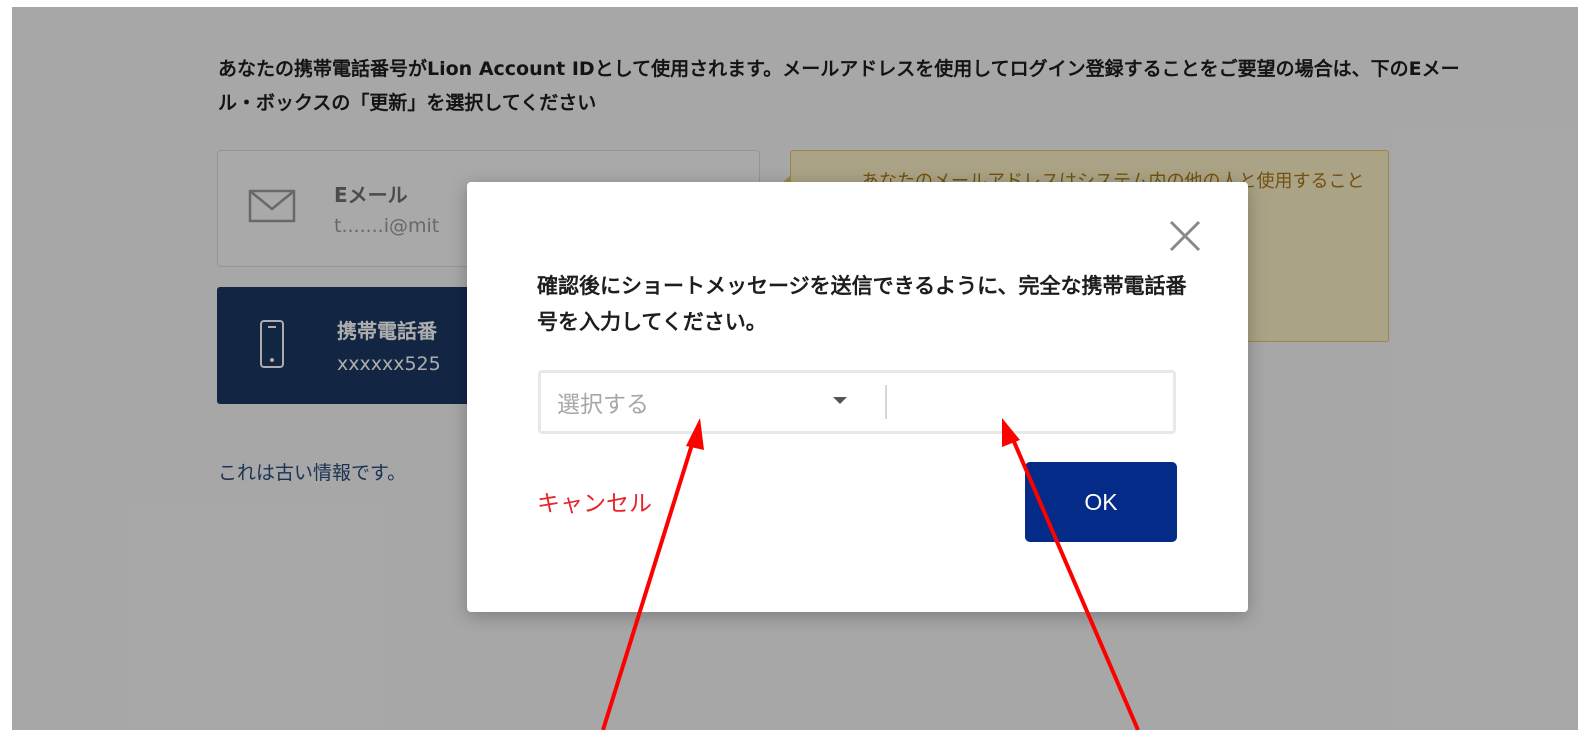 This screenshot has width=1578, height=730. Describe the element at coordinates (652, 574) in the screenshot. I see `arrow-to-country-select` at that location.